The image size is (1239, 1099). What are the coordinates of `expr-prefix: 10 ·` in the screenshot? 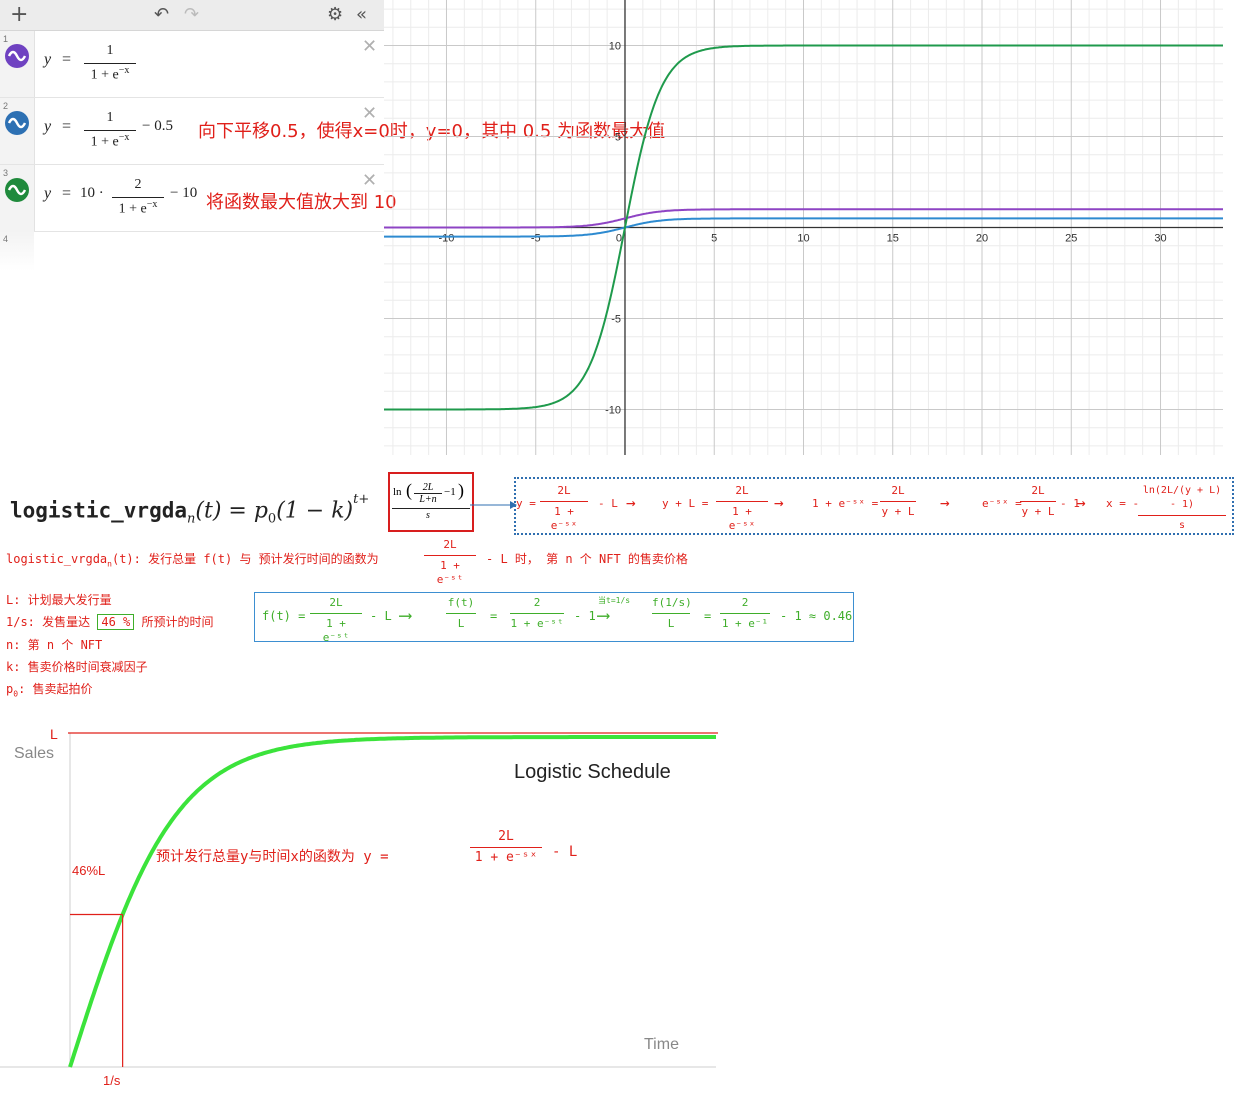 It's located at (92, 193).